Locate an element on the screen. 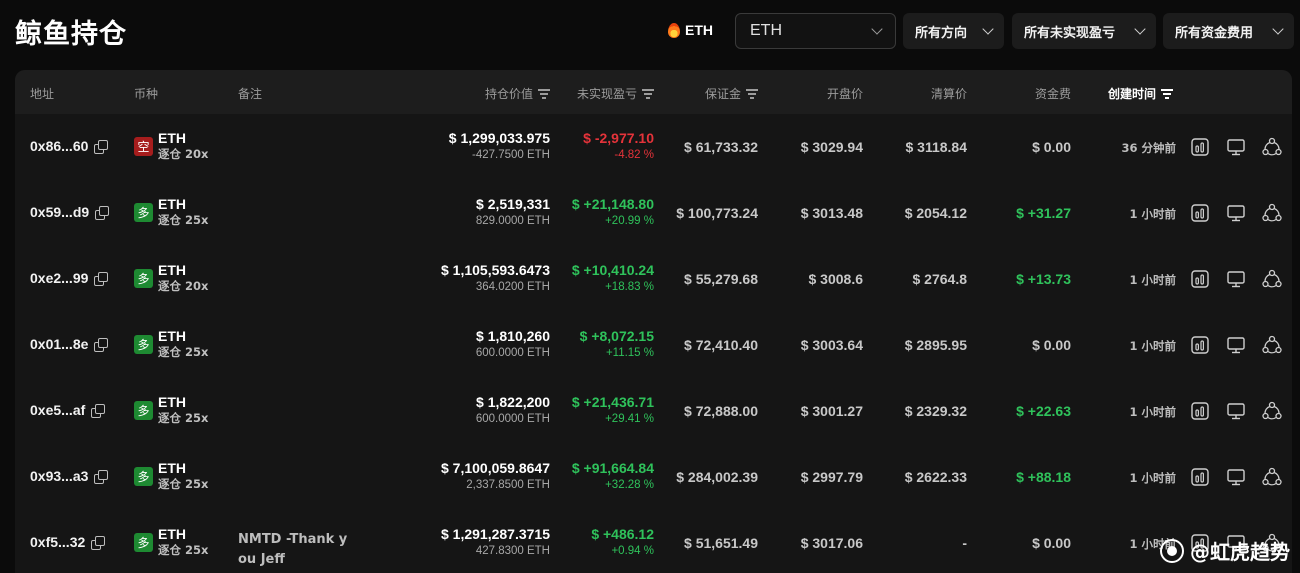 Image resolution: width=1300 pixels, height=573 pixels. entry-price: $ 2997.79 is located at coordinates (831, 477).